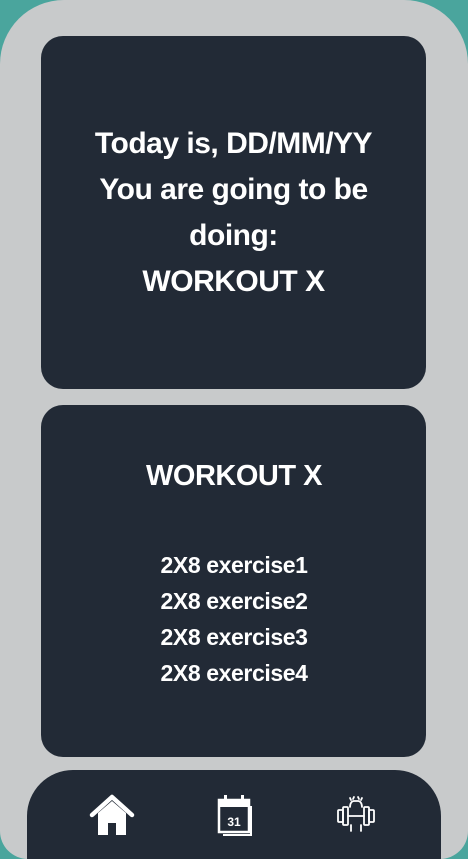 The width and height of the screenshot is (468, 859). I want to click on nav-calendar-button: 31, so click(234, 815).